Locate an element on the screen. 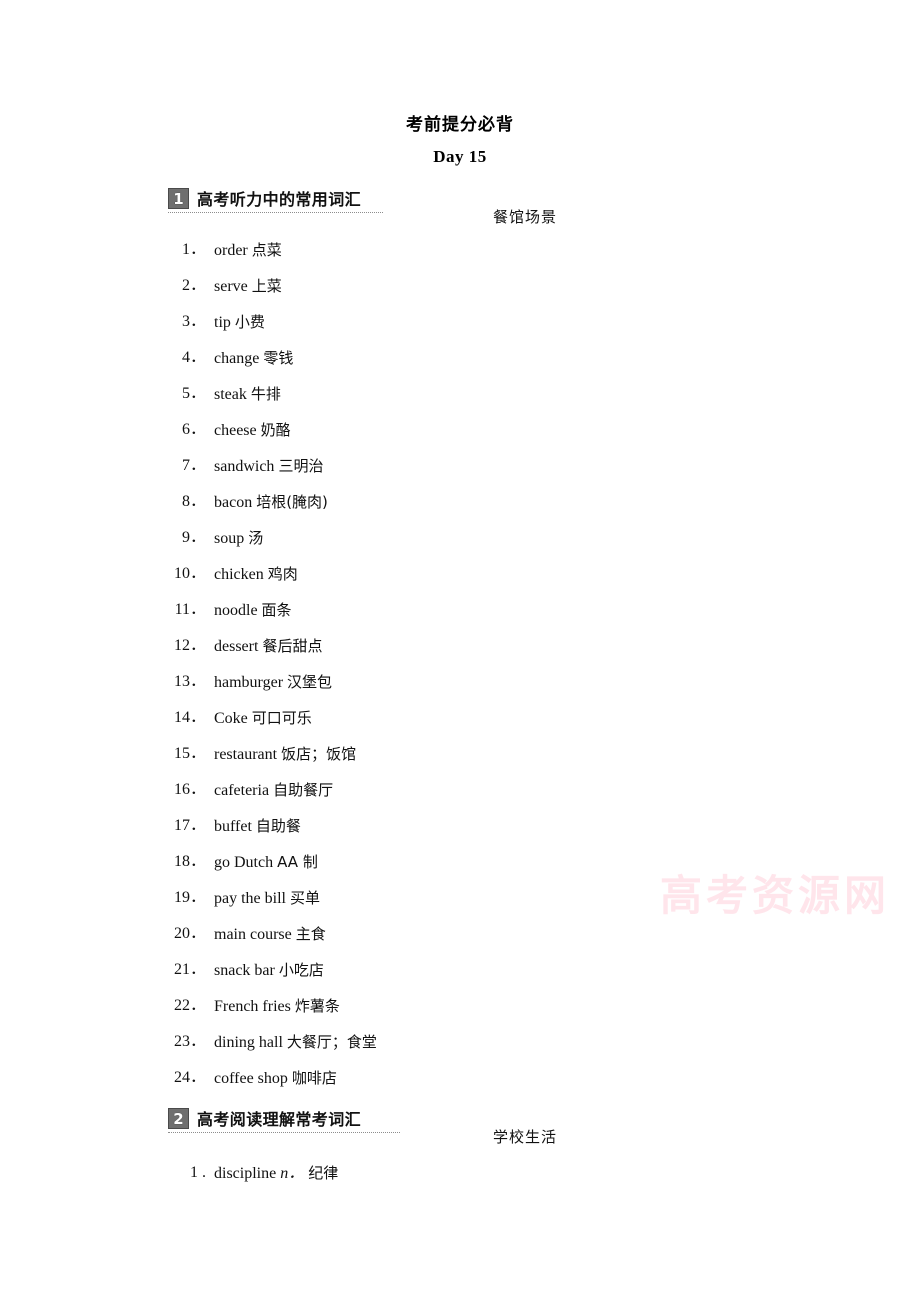 This screenshot has height=1302, width=920. list-item: 16． cafeteria 自助餐厅 is located at coordinates (460, 790).